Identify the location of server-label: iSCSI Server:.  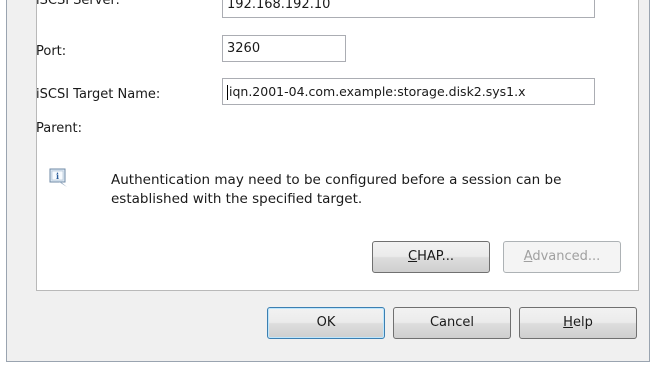
(78, 4).